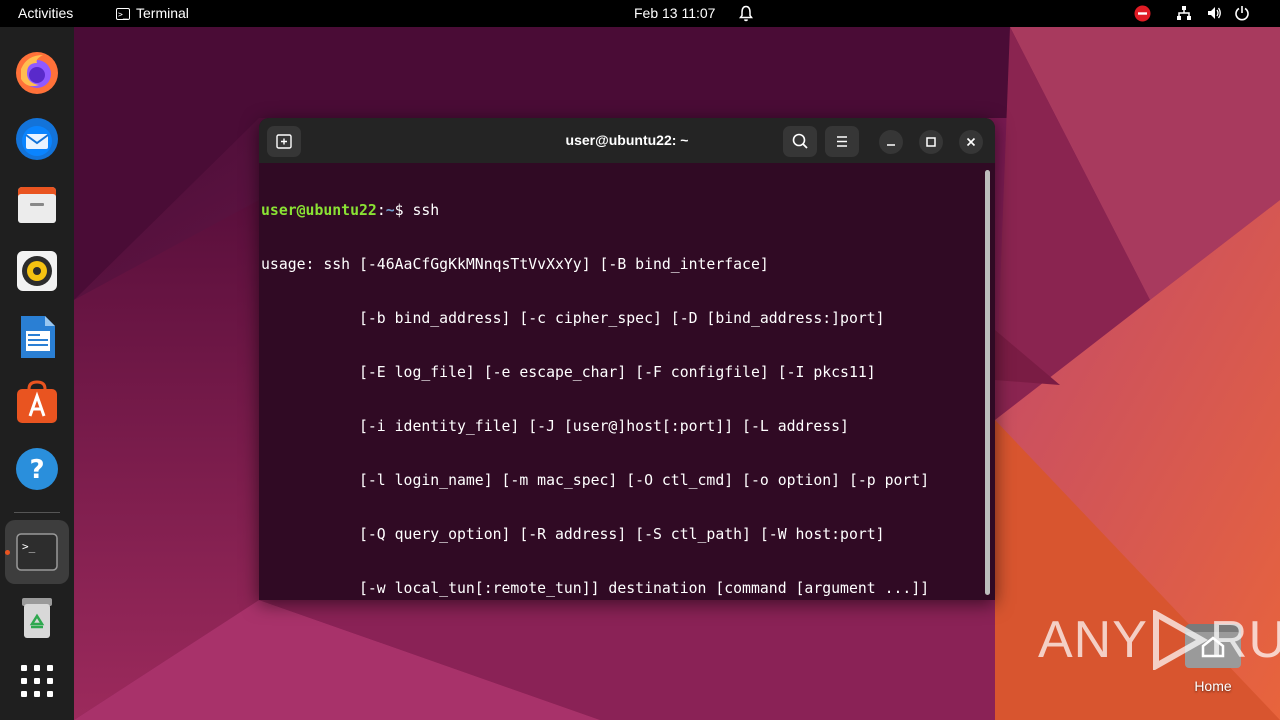 The width and height of the screenshot is (1280, 720). What do you see at coordinates (1180, 640) in the screenshot?
I see `play-logo-icon` at bounding box center [1180, 640].